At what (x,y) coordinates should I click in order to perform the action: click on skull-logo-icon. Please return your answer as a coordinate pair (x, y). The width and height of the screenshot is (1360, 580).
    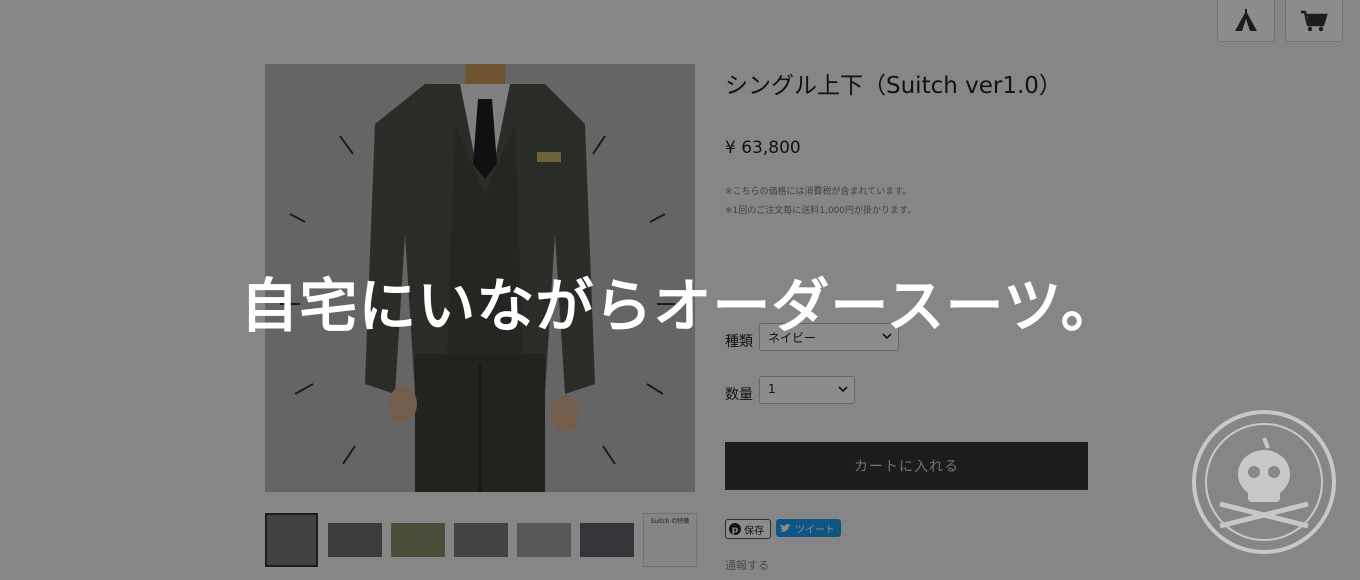
    Looking at the image, I should click on (1264, 482).